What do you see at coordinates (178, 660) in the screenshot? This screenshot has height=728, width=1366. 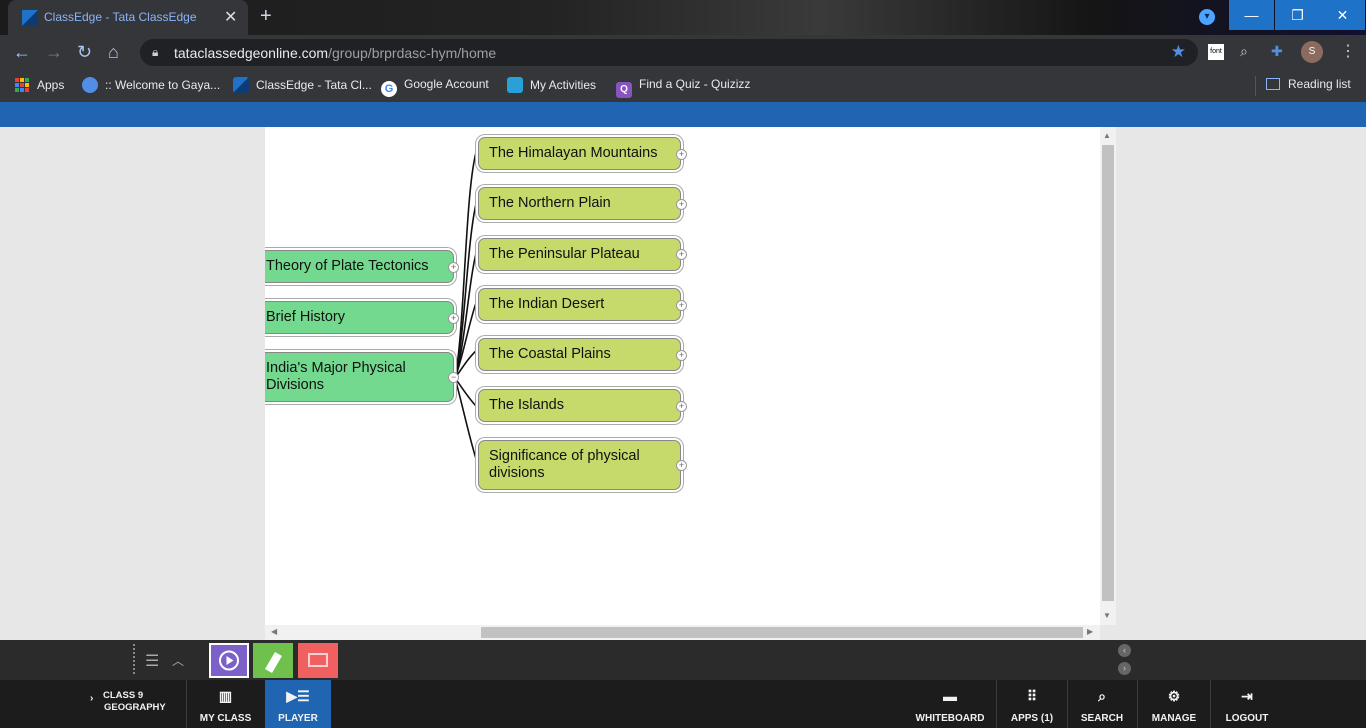 I see `chevron-up-icon: ︿` at bounding box center [178, 660].